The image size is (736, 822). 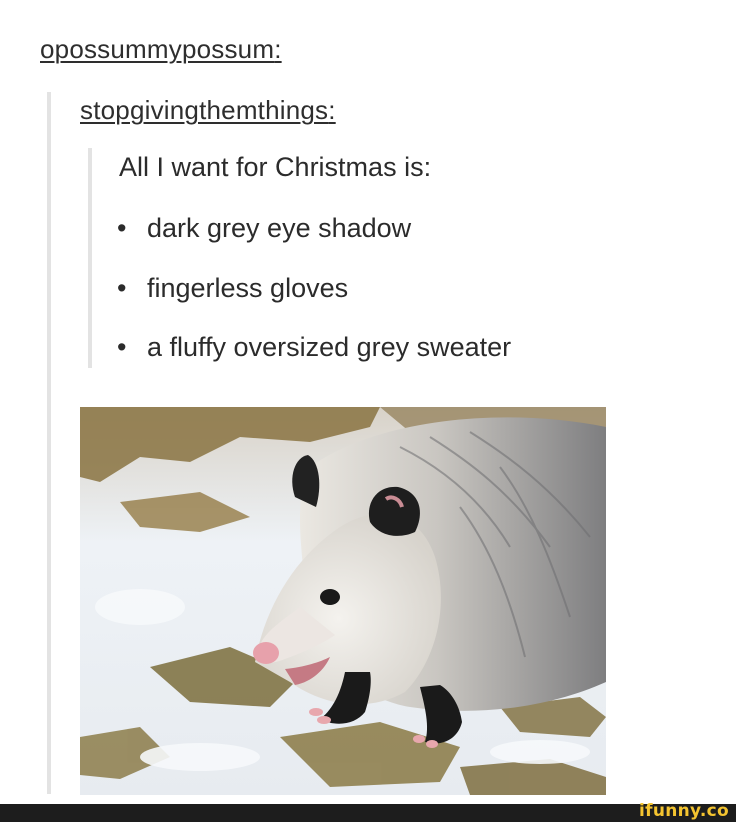 I want to click on original-username-link: stopgivingthemthings:, so click(x=208, y=110).